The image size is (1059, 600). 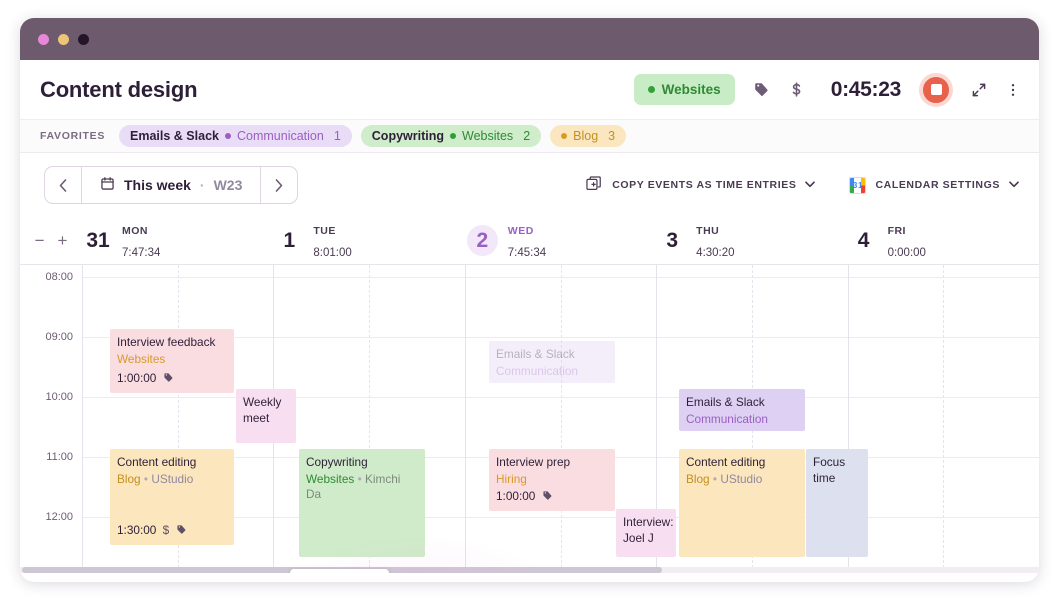 What do you see at coordinates (289, 240) in the screenshot?
I see `day-number: 1` at bounding box center [289, 240].